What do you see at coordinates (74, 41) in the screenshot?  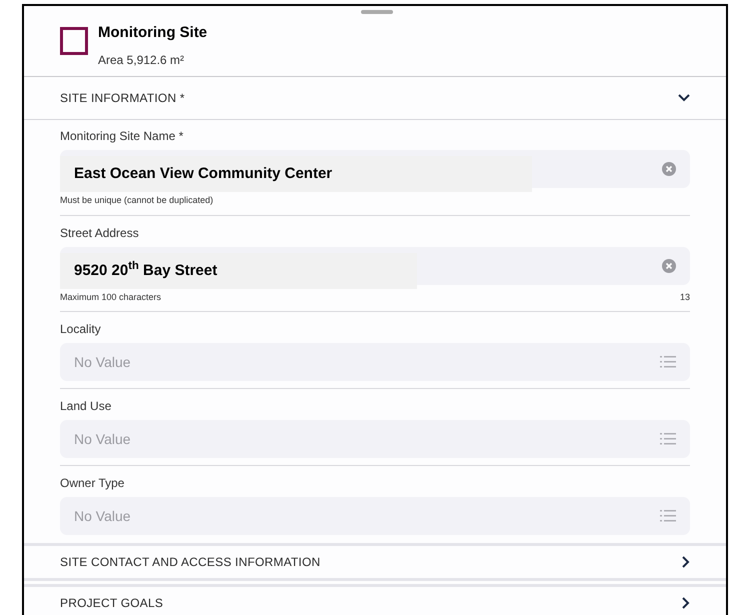 I see `square-icon` at bounding box center [74, 41].